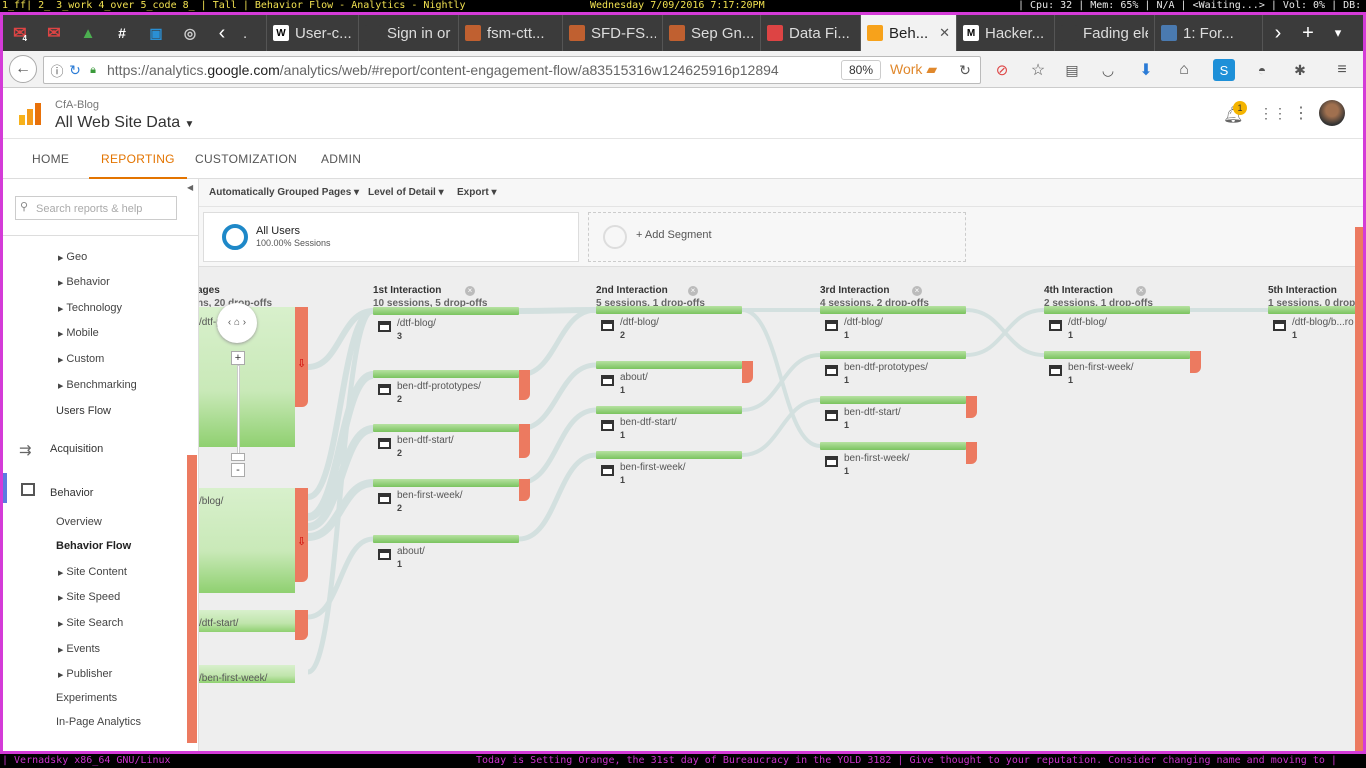 The height and width of the screenshot is (768, 1366). Describe the element at coordinates (23, 69) in the screenshot. I see `back-button: ←` at that location.